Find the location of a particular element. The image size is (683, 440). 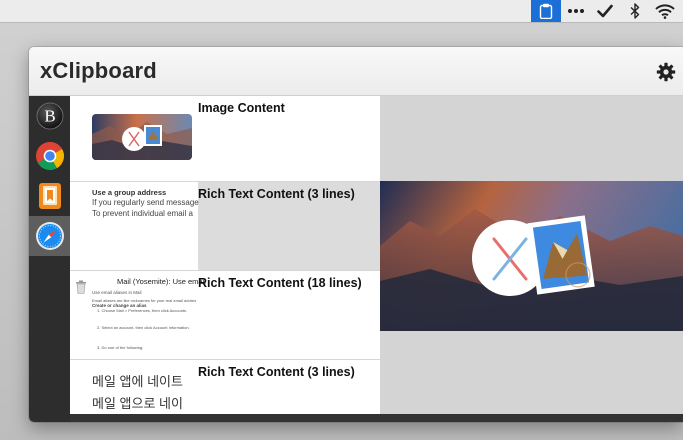

bbedit-icon: B is located at coordinates (49, 116).